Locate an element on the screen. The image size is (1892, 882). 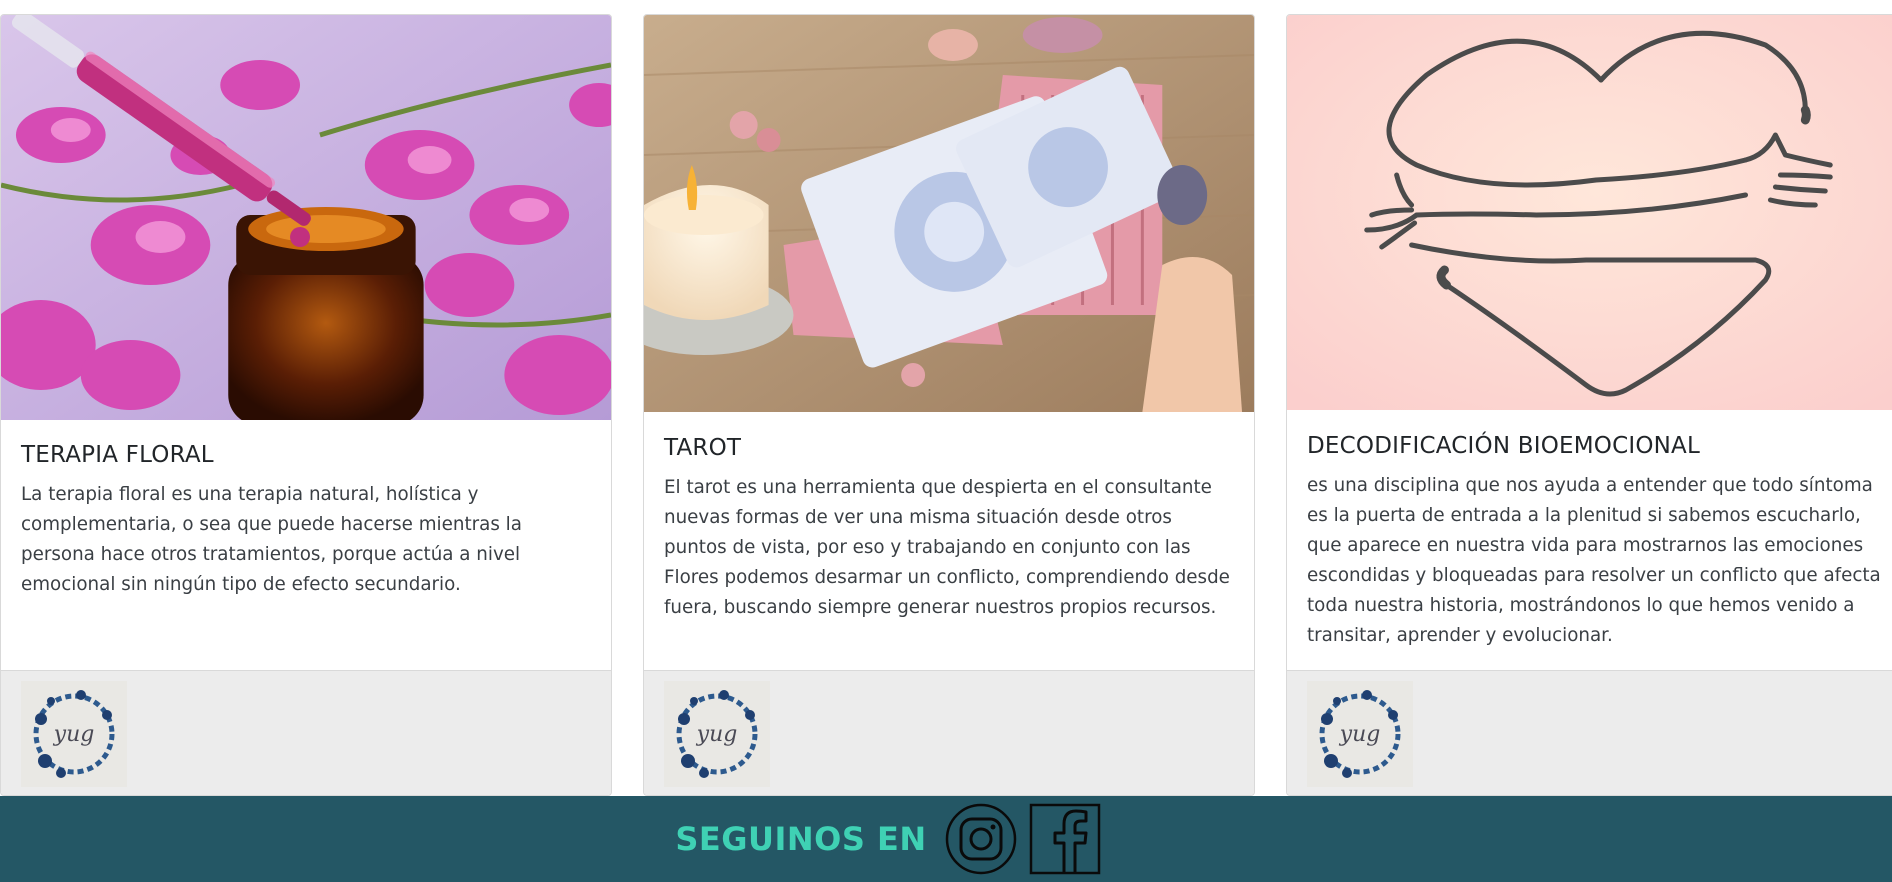
card-title: TERAPIA FLORAL is located at coordinates (117, 455).